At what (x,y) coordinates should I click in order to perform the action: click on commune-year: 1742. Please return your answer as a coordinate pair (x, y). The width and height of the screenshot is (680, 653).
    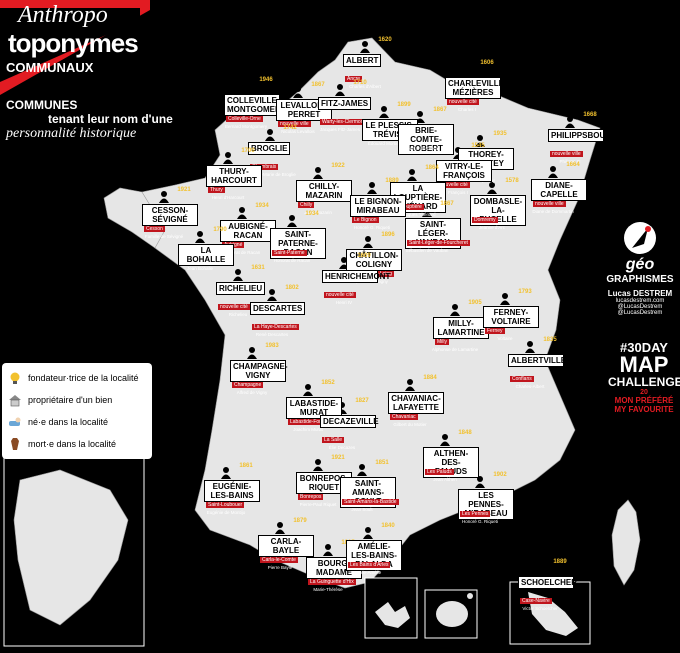
    Looking at the image, I should click on (290, 128).